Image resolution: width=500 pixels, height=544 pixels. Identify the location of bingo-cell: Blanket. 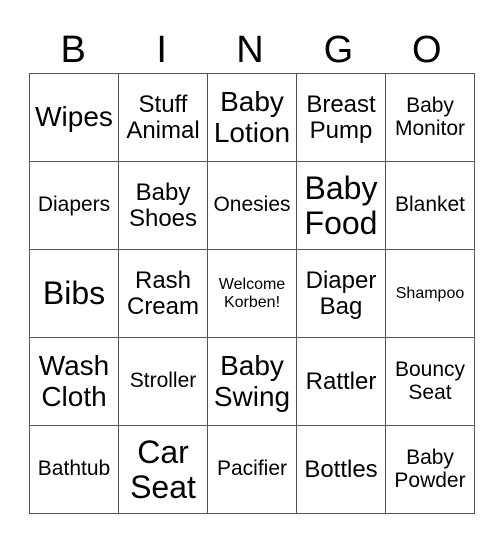
(430, 205).